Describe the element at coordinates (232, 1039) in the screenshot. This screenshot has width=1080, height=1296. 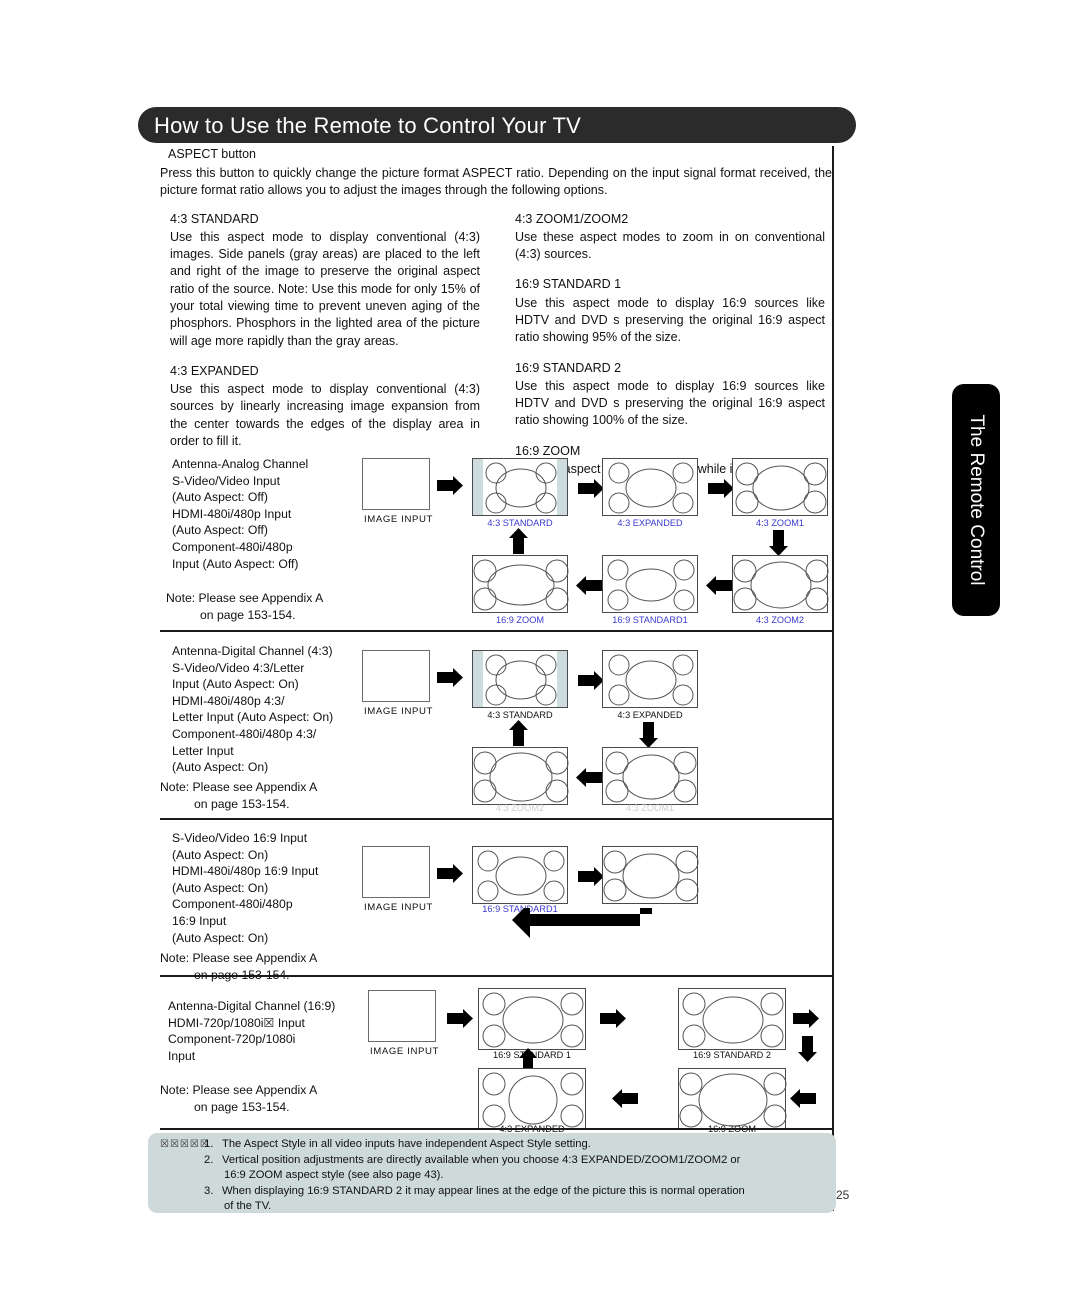
I see `input-line-2: Component-720p/1080i` at that location.